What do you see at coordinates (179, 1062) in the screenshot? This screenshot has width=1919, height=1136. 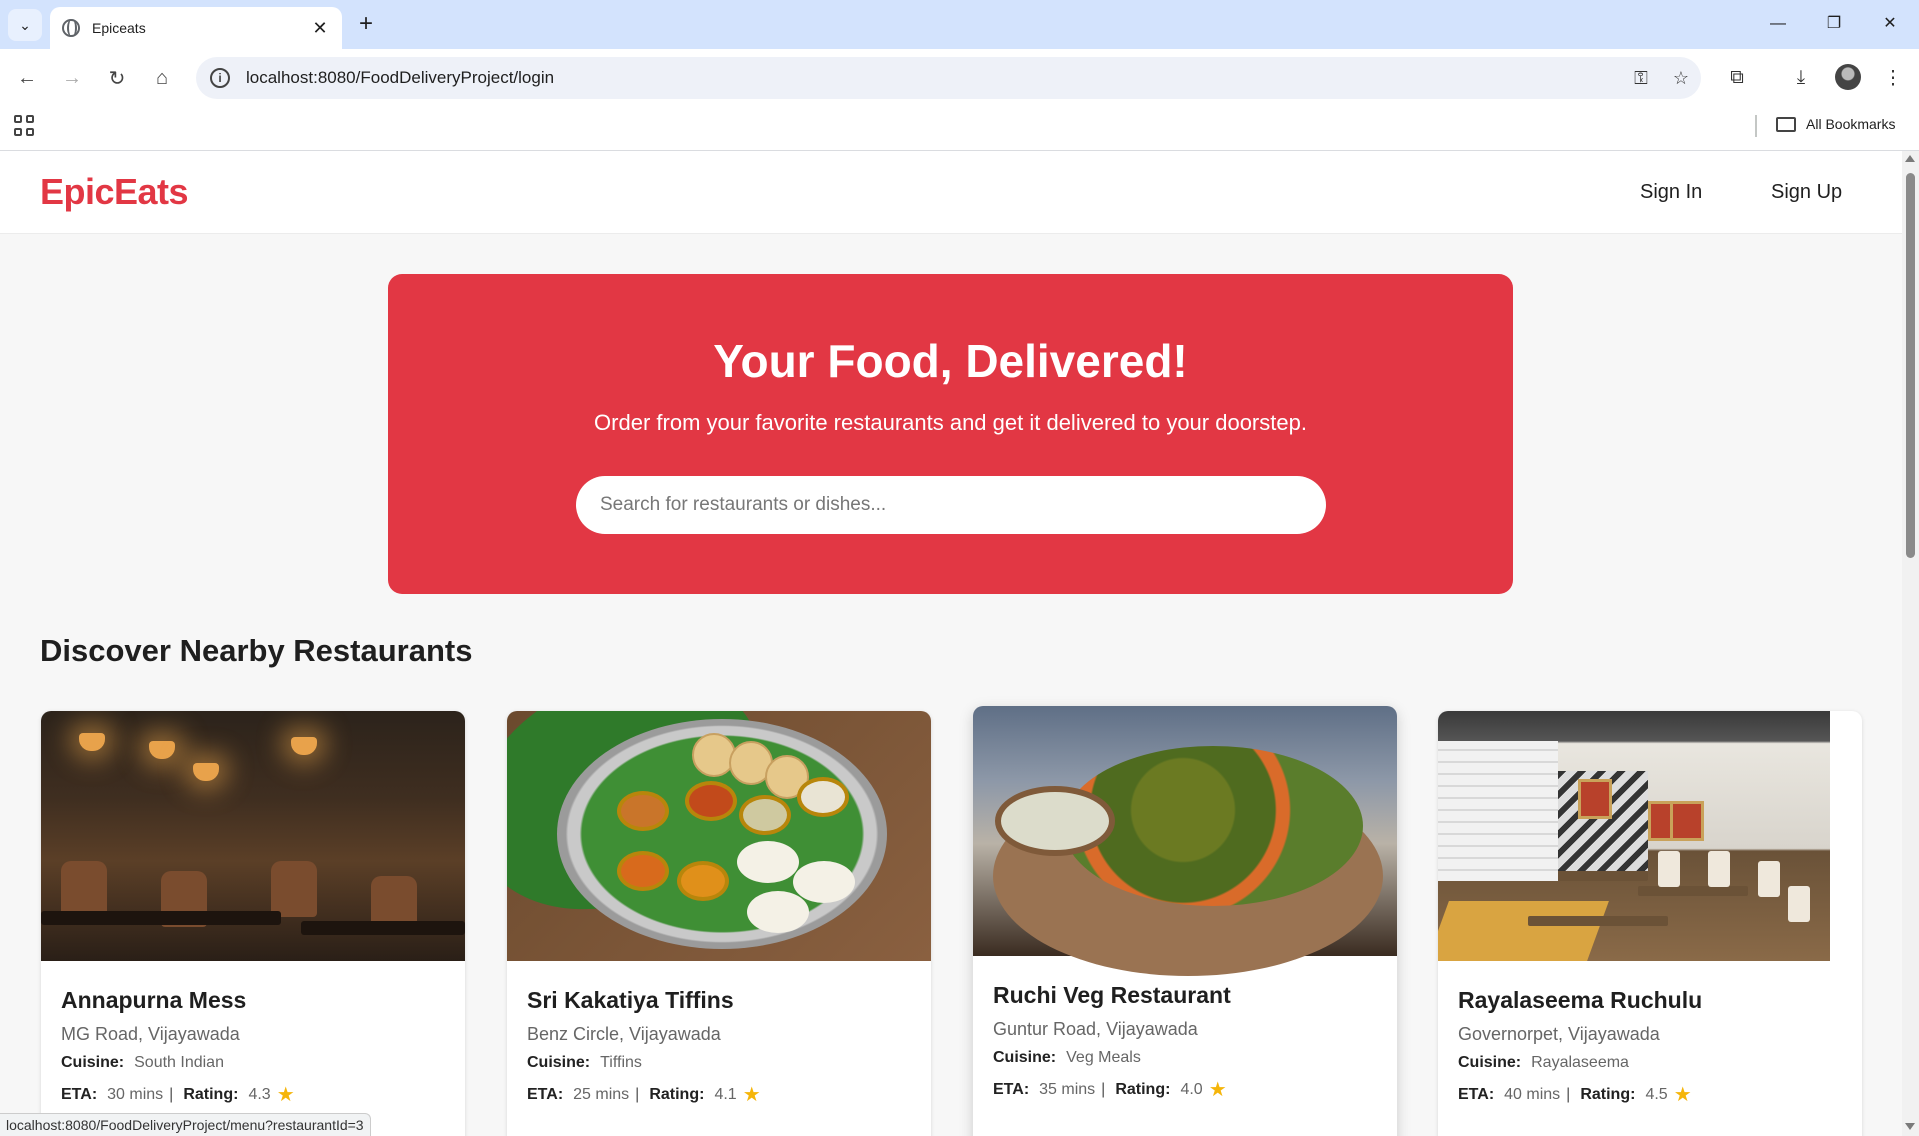 I see `cuisine-value: South Indian` at bounding box center [179, 1062].